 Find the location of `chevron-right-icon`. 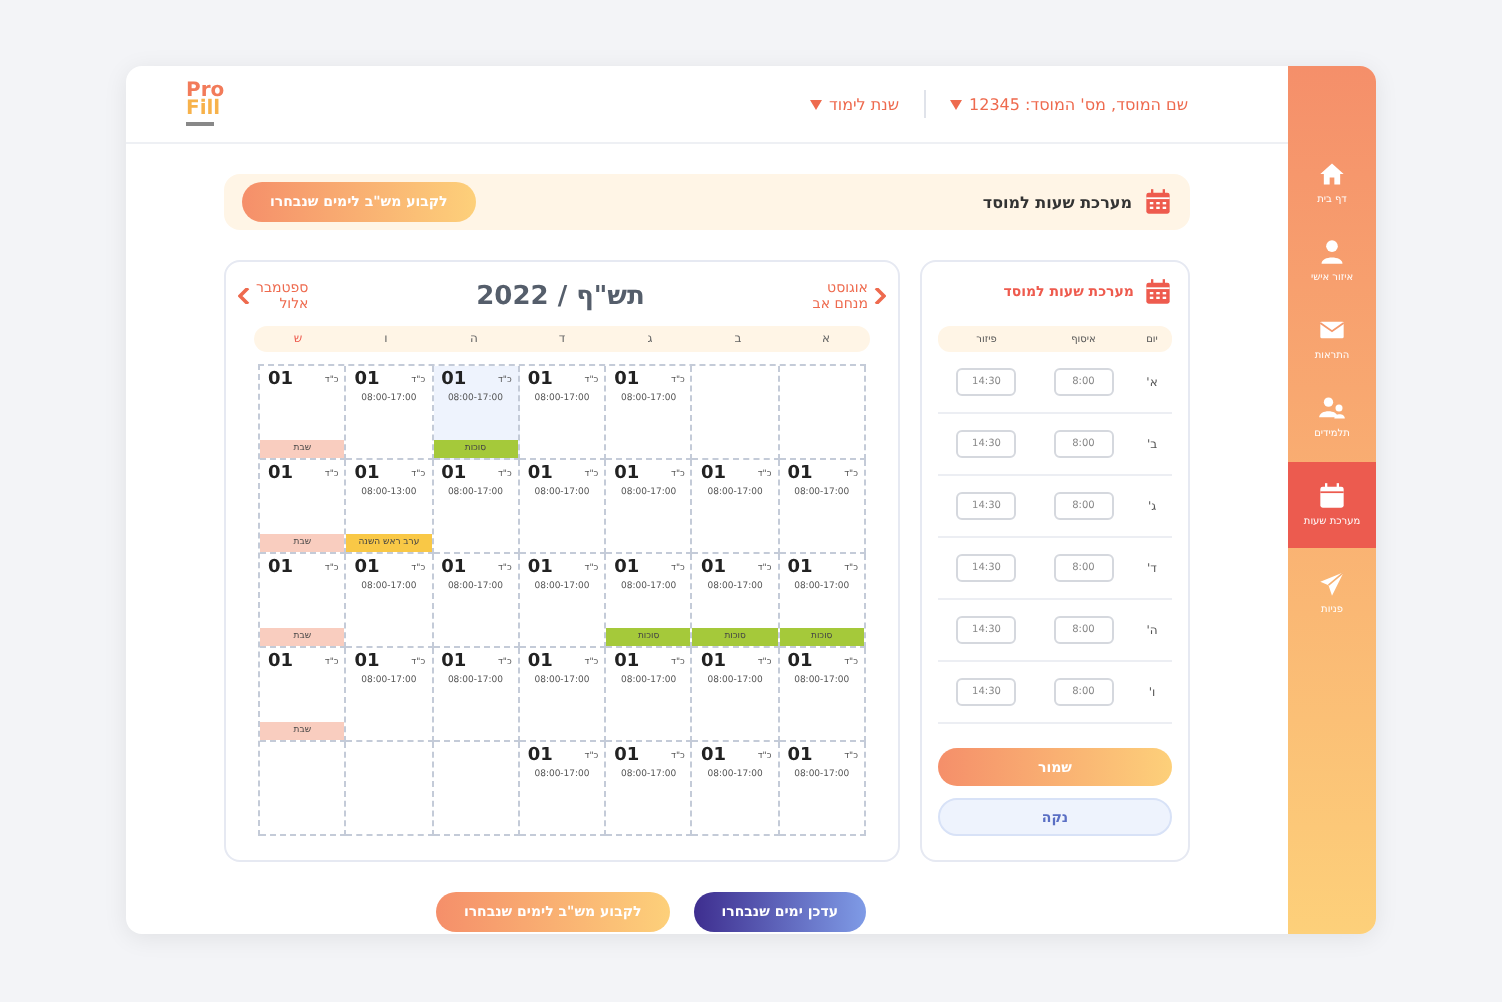

chevron-right-icon is located at coordinates (880, 296).